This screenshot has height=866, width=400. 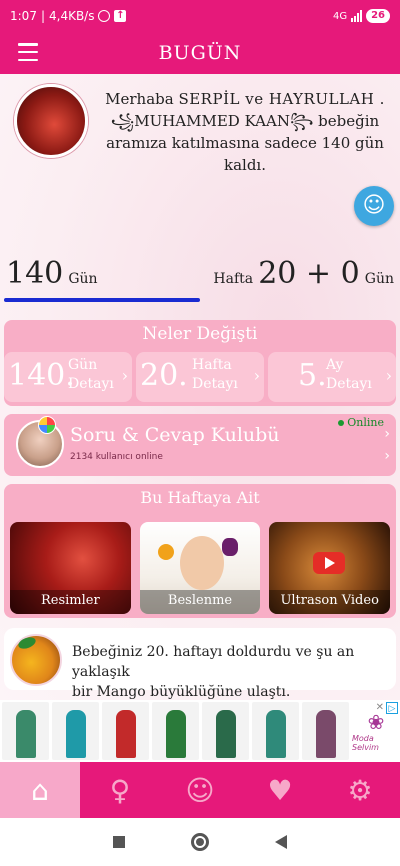 I want to click on settings-icon: ⚙, so click(x=360, y=790).